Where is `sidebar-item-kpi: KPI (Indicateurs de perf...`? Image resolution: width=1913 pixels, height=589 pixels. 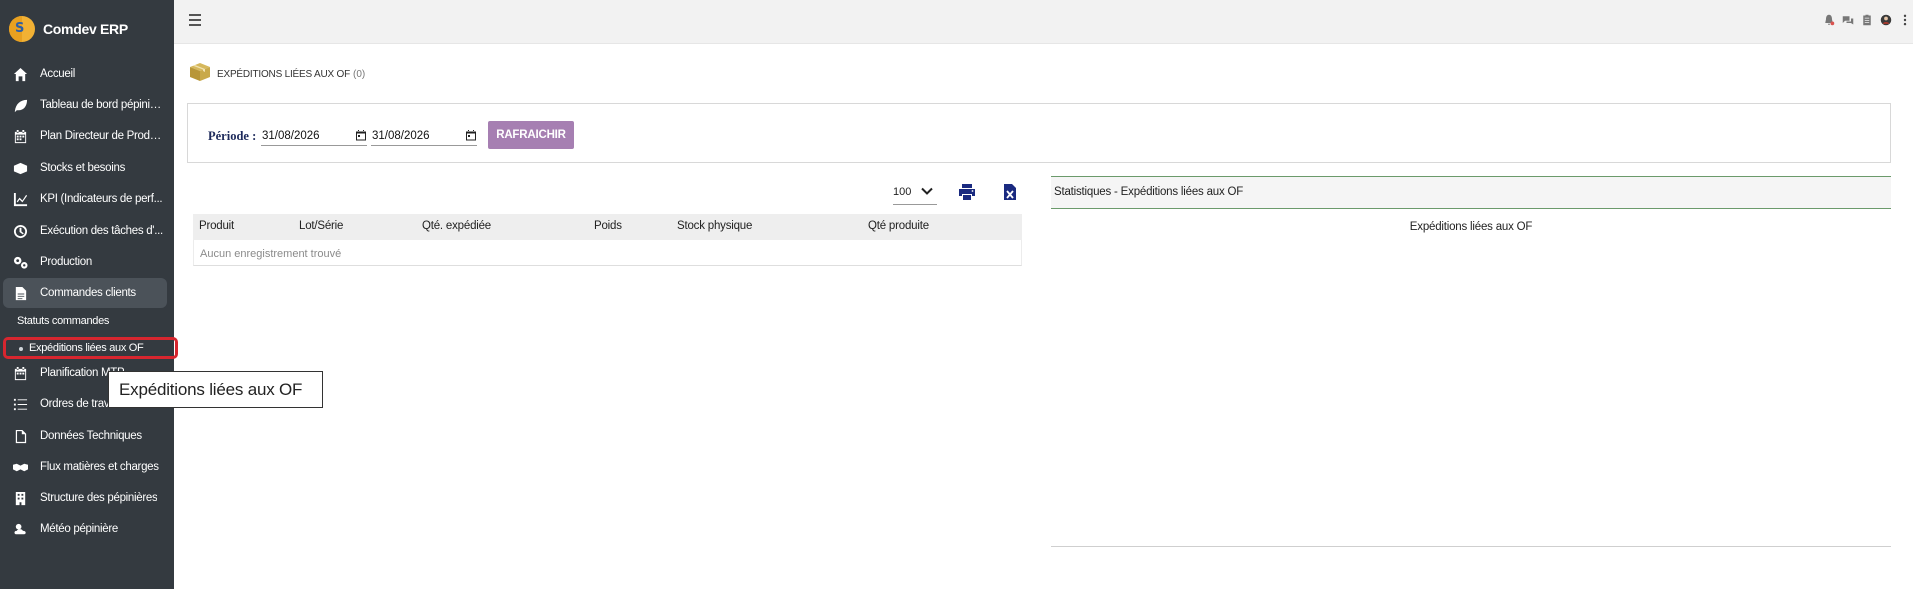 sidebar-item-kpi: KPI (Indicateurs de perf... is located at coordinates (87, 199).